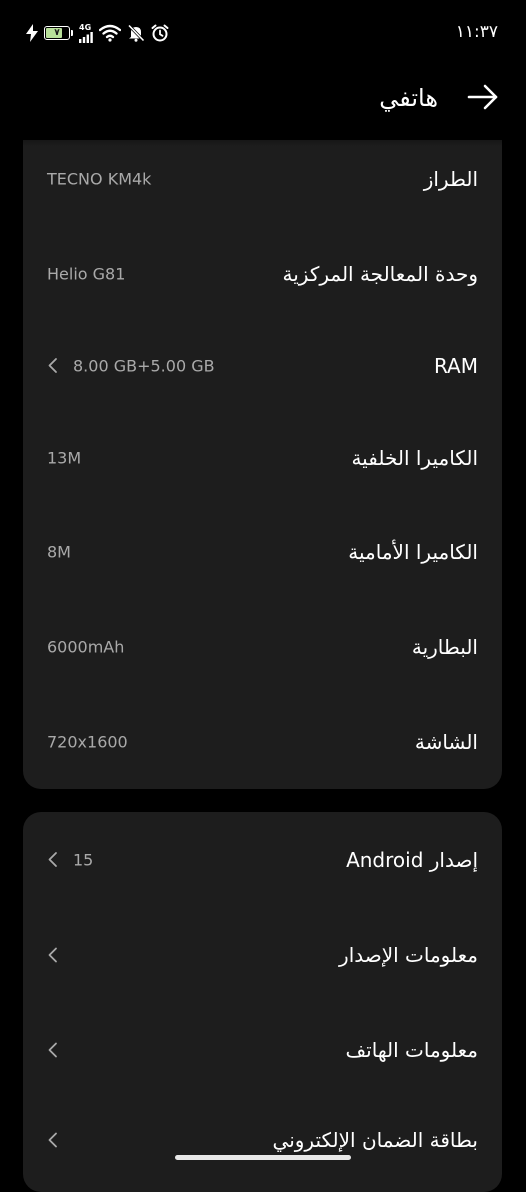  I want to click on spec-value: 720x1600, so click(87, 741).